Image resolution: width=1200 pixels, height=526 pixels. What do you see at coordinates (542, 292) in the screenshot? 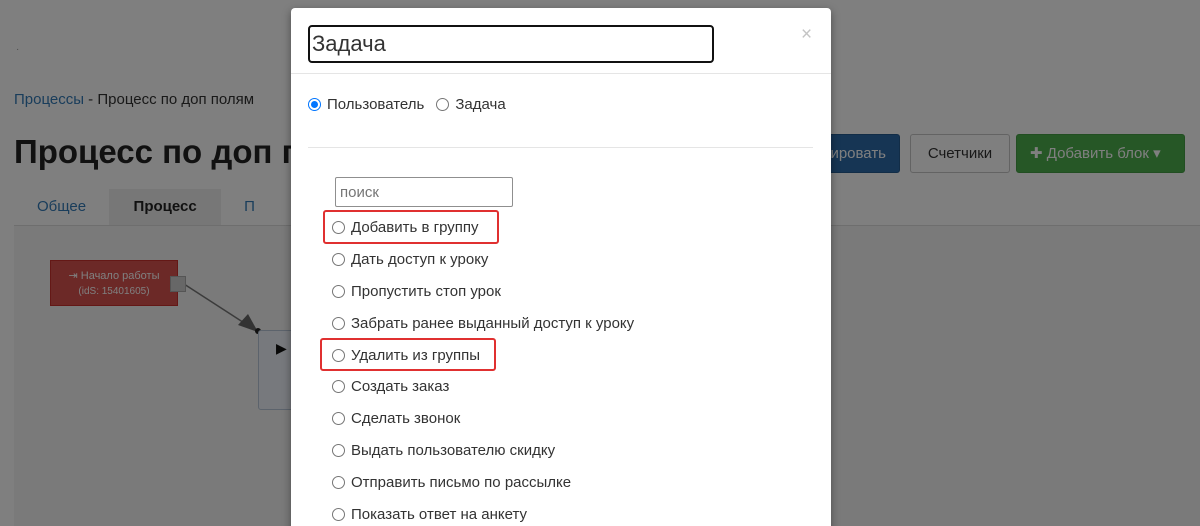
I see `action-skip-stop-lesson: Пропустить стоп урок` at bounding box center [542, 292].